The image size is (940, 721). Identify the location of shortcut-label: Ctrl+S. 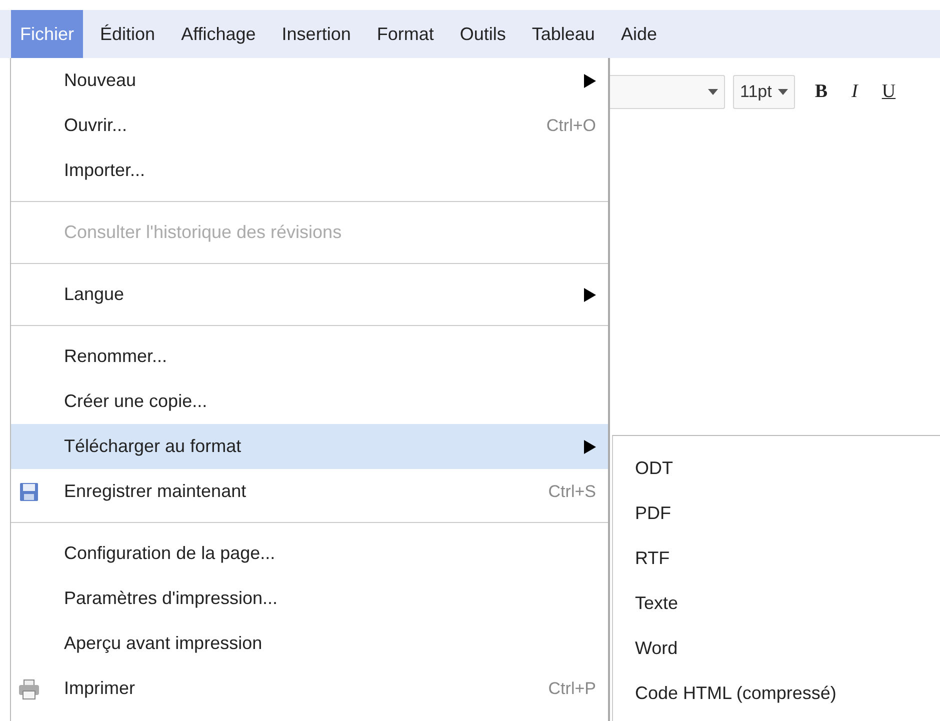
(572, 491).